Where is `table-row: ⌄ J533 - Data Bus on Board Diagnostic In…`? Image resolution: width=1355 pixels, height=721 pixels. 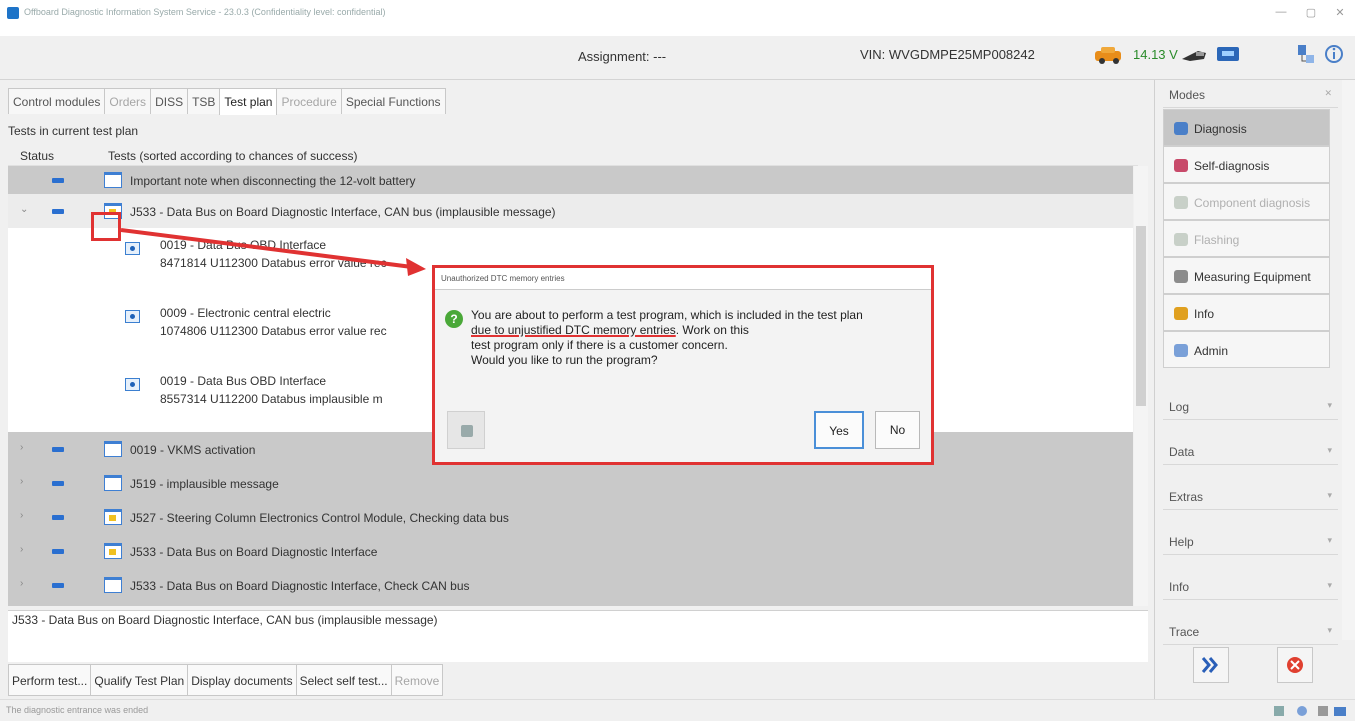 table-row: ⌄ J533 - Data Bus on Board Diagnostic In… is located at coordinates (570, 211).